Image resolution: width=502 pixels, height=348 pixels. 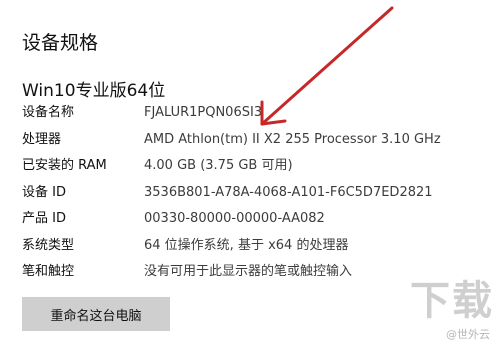 What do you see at coordinates (468, 334) in the screenshot?
I see `watermark-small-text: @世外云` at bounding box center [468, 334].